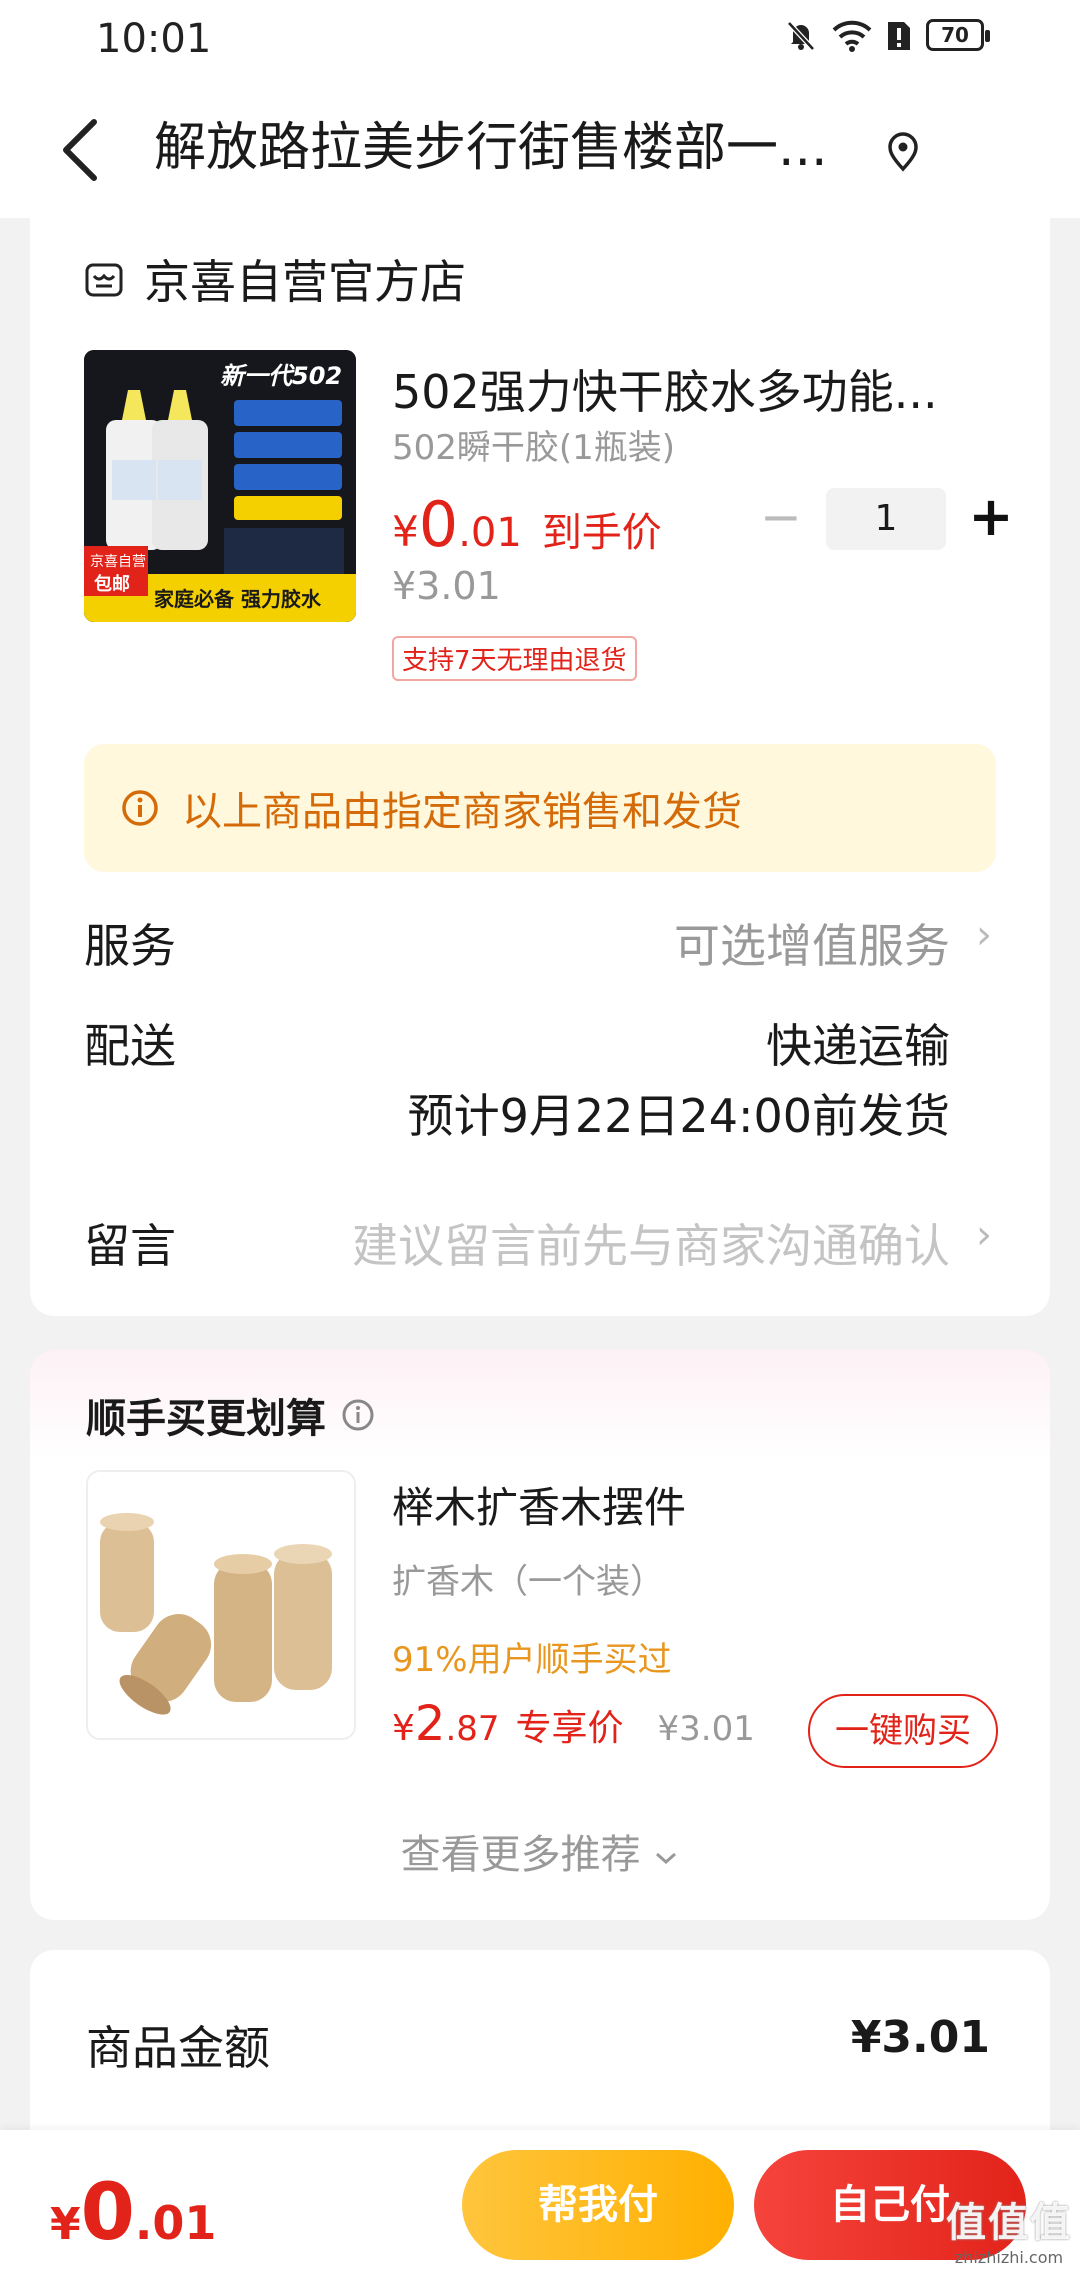  I want to click on total-decimal: .01, so click(175, 2223).